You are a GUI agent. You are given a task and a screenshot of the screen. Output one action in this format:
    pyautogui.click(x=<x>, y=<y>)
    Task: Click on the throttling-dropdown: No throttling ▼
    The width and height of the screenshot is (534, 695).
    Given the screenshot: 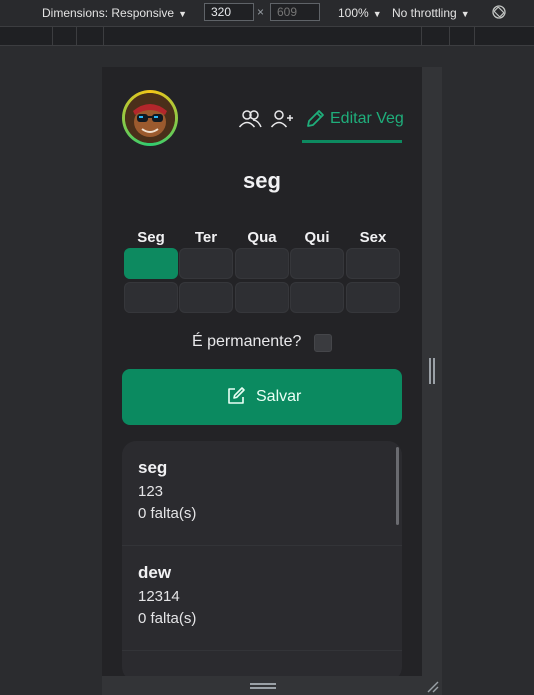 What is the action you would take?
    pyautogui.click(x=431, y=13)
    